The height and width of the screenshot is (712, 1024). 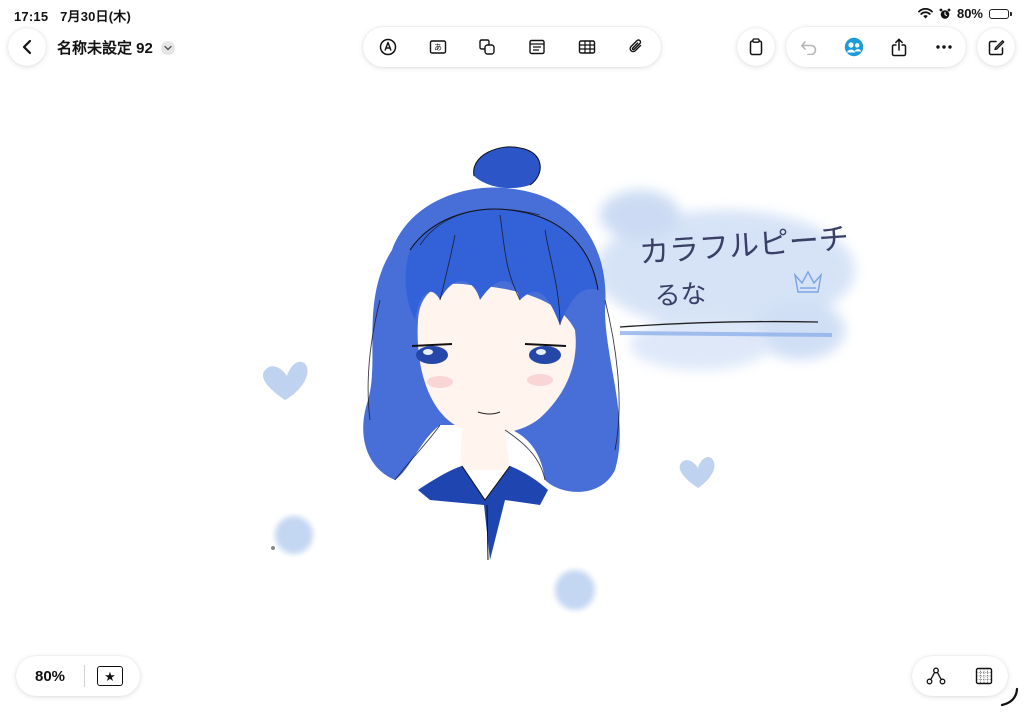 What do you see at coordinates (273, 548) in the screenshot?
I see `tiny-dot` at bounding box center [273, 548].